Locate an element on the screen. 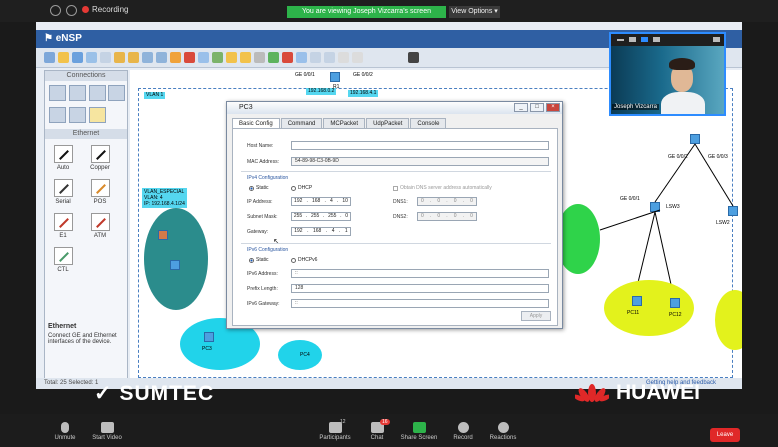  minimize-icon: _ is located at coordinates (521, 107).